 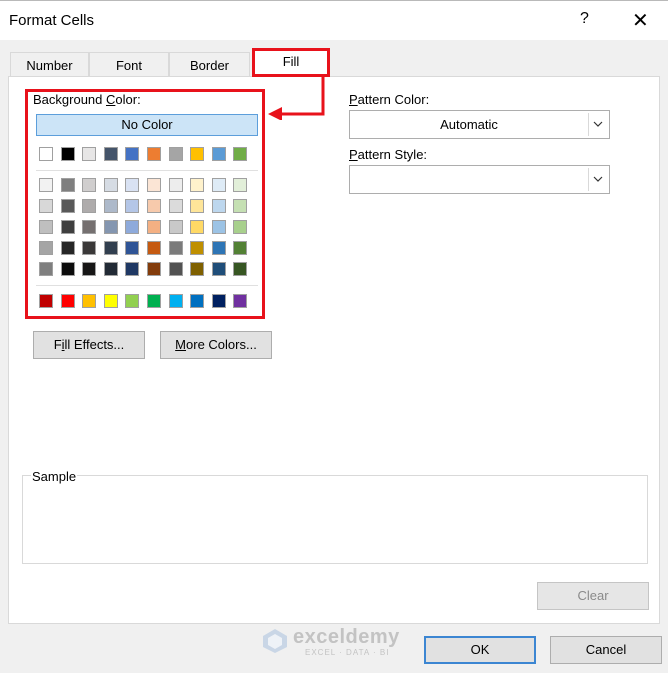 I want to click on exceldemy-logo-icon, so click(x=275, y=641).